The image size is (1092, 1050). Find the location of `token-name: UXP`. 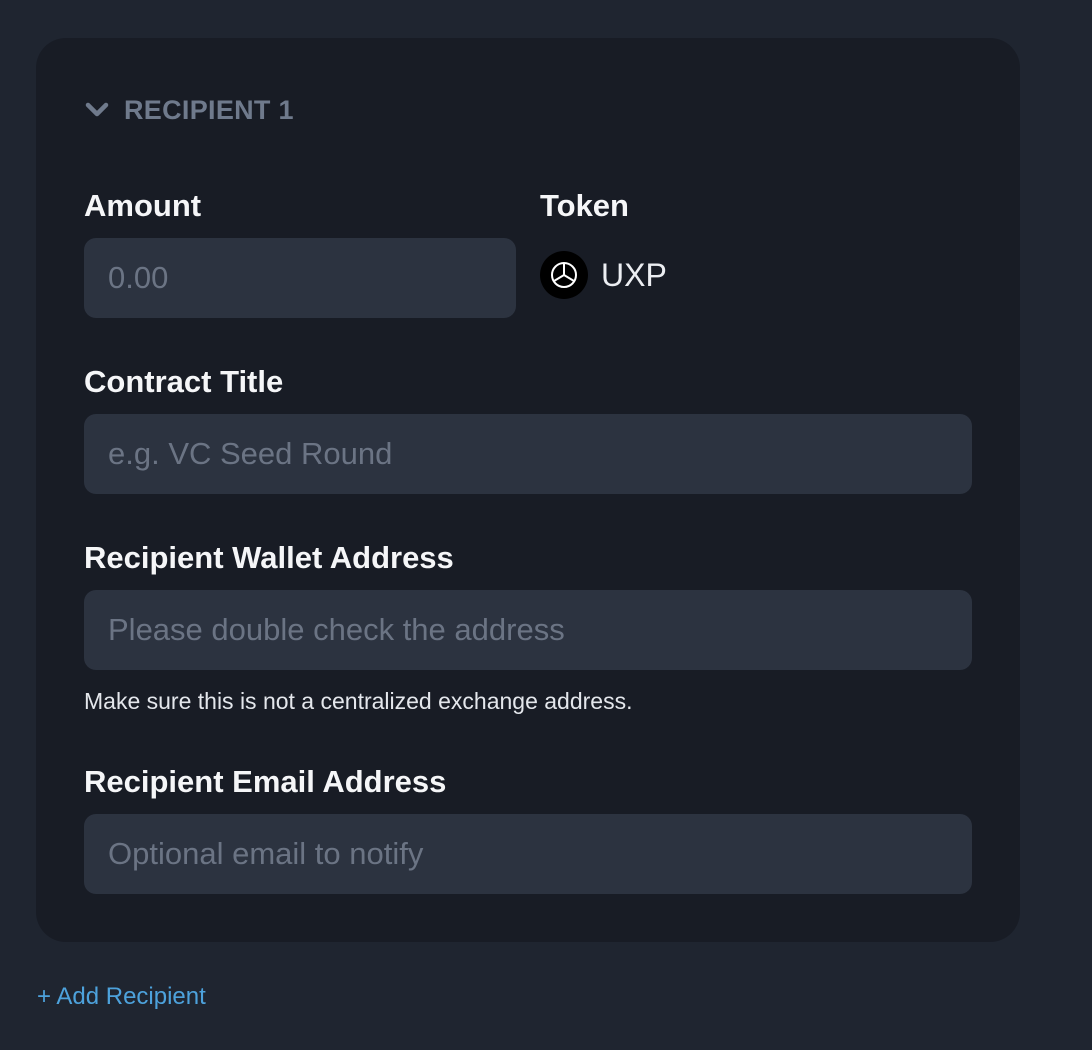

token-name: UXP is located at coordinates (634, 274).